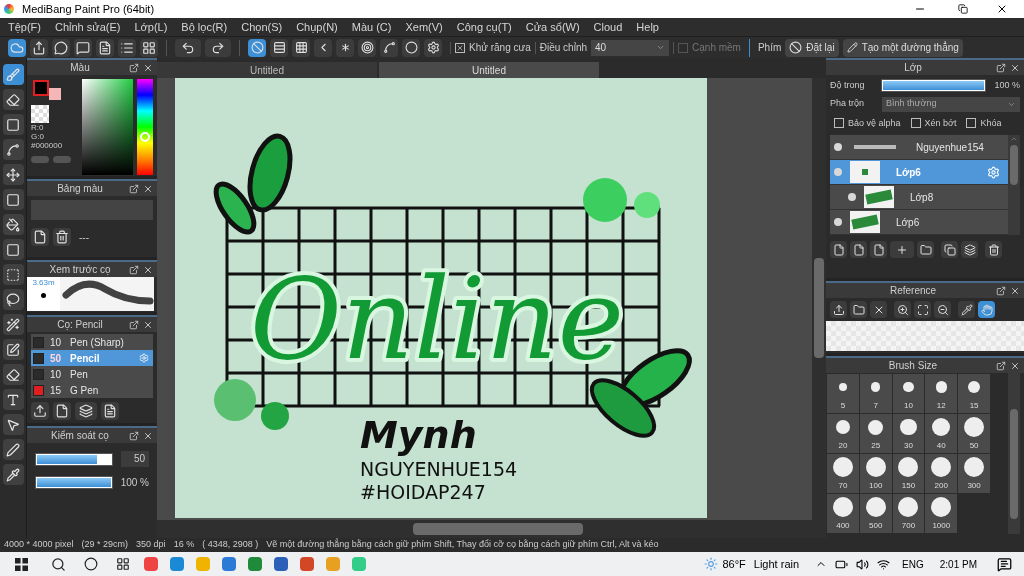 The height and width of the screenshot is (576, 1024). What do you see at coordinates (56, 358) in the screenshot?
I see `brush-size: 50` at bounding box center [56, 358].